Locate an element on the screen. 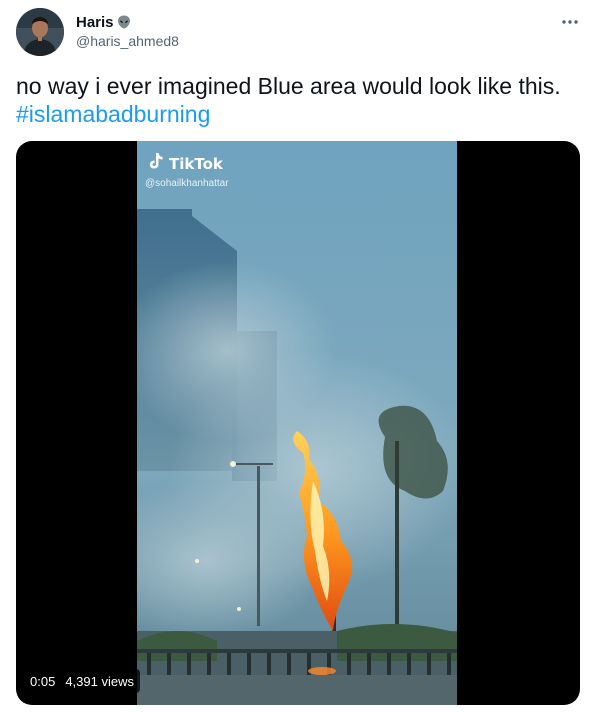 The width and height of the screenshot is (602, 712). video-stats-overlay: 0:05 4,391 views is located at coordinates (82, 681).